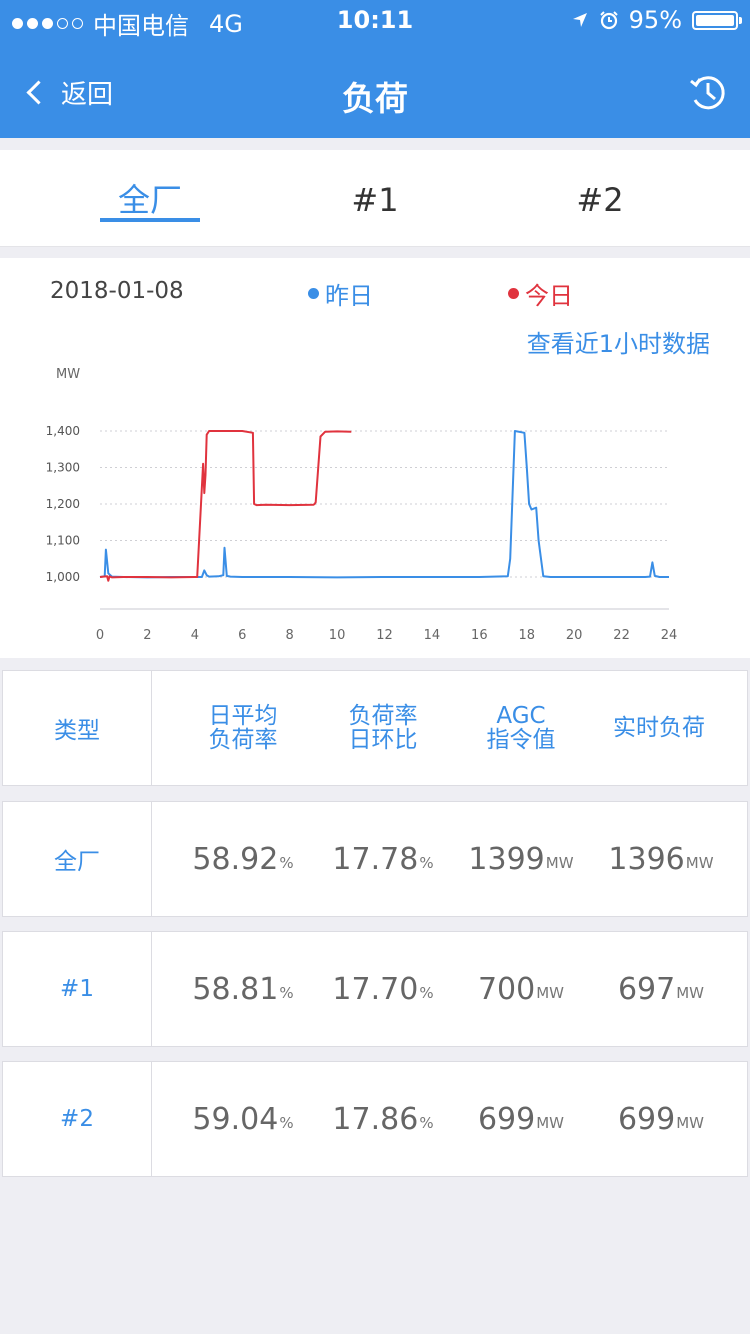 The width and height of the screenshot is (750, 1334). Describe the element at coordinates (621, 635) in the screenshot. I see `x-tick-label: 22` at that location.